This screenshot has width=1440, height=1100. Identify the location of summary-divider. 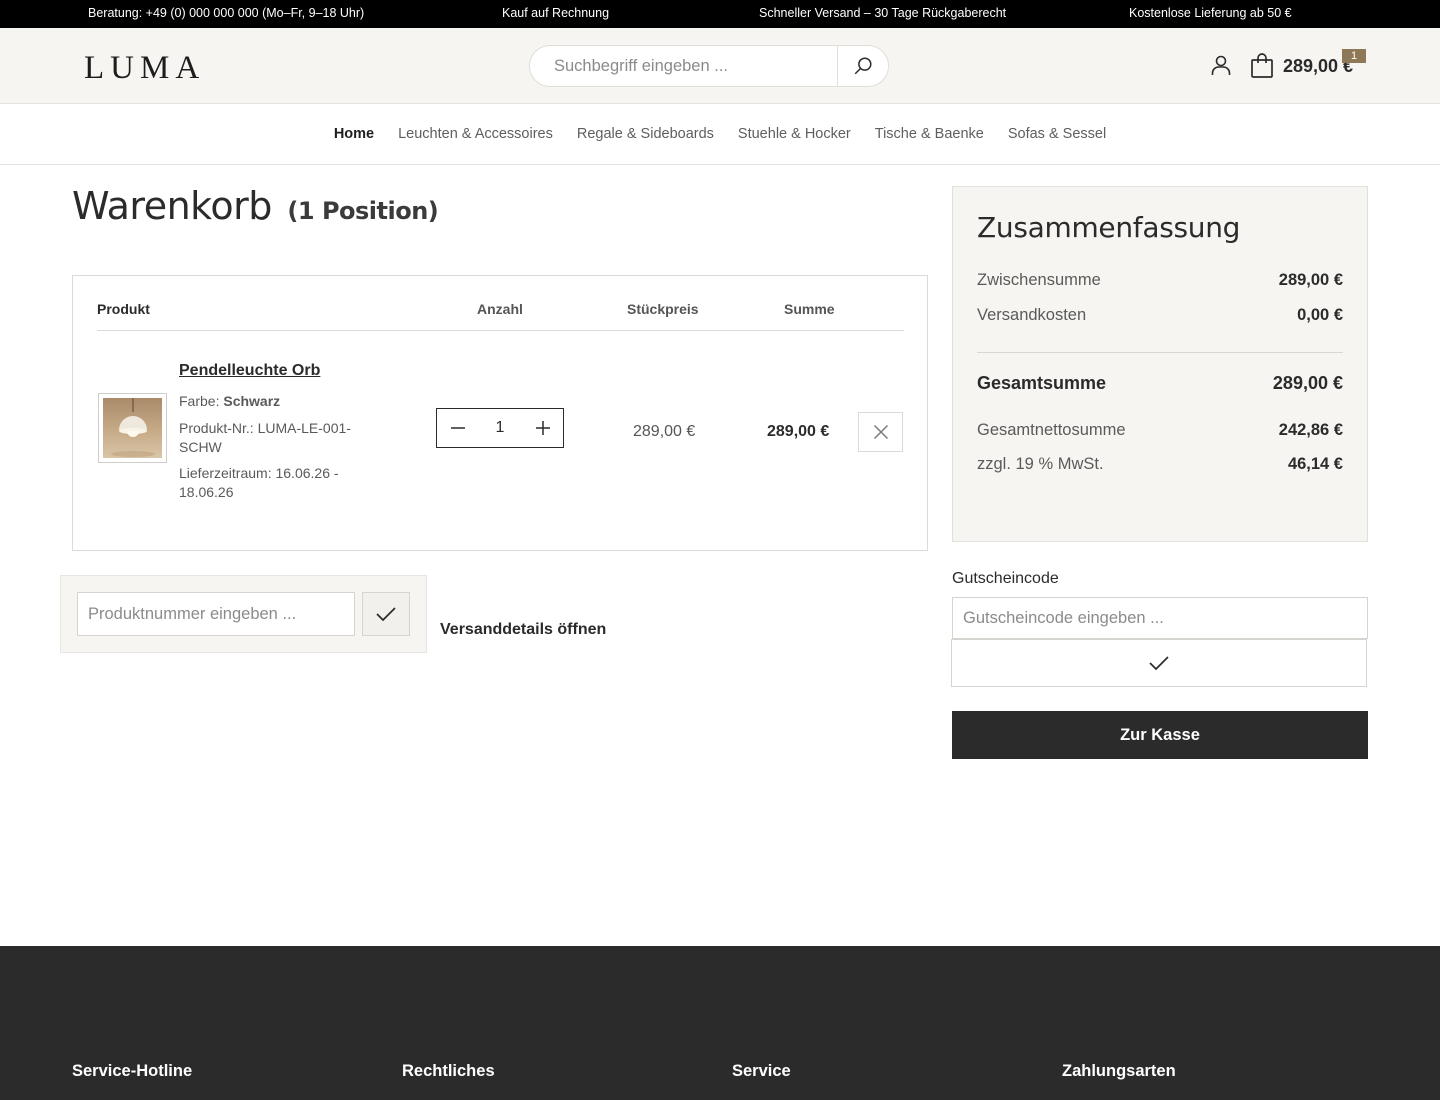
(1160, 352).